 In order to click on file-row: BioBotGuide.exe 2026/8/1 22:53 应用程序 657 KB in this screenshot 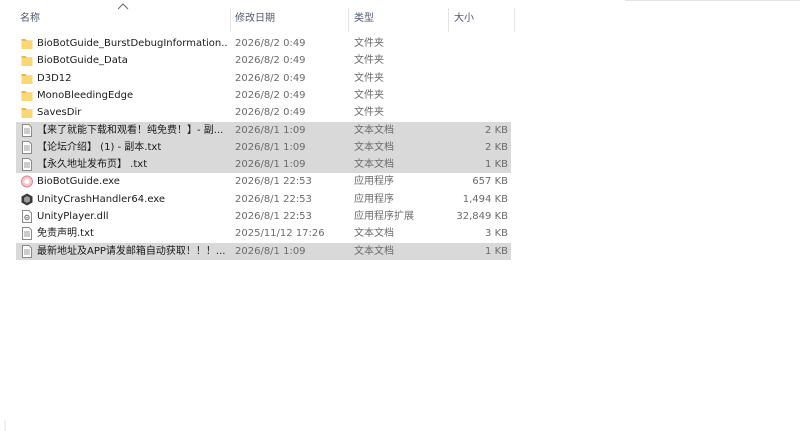, I will do `click(263, 181)`.